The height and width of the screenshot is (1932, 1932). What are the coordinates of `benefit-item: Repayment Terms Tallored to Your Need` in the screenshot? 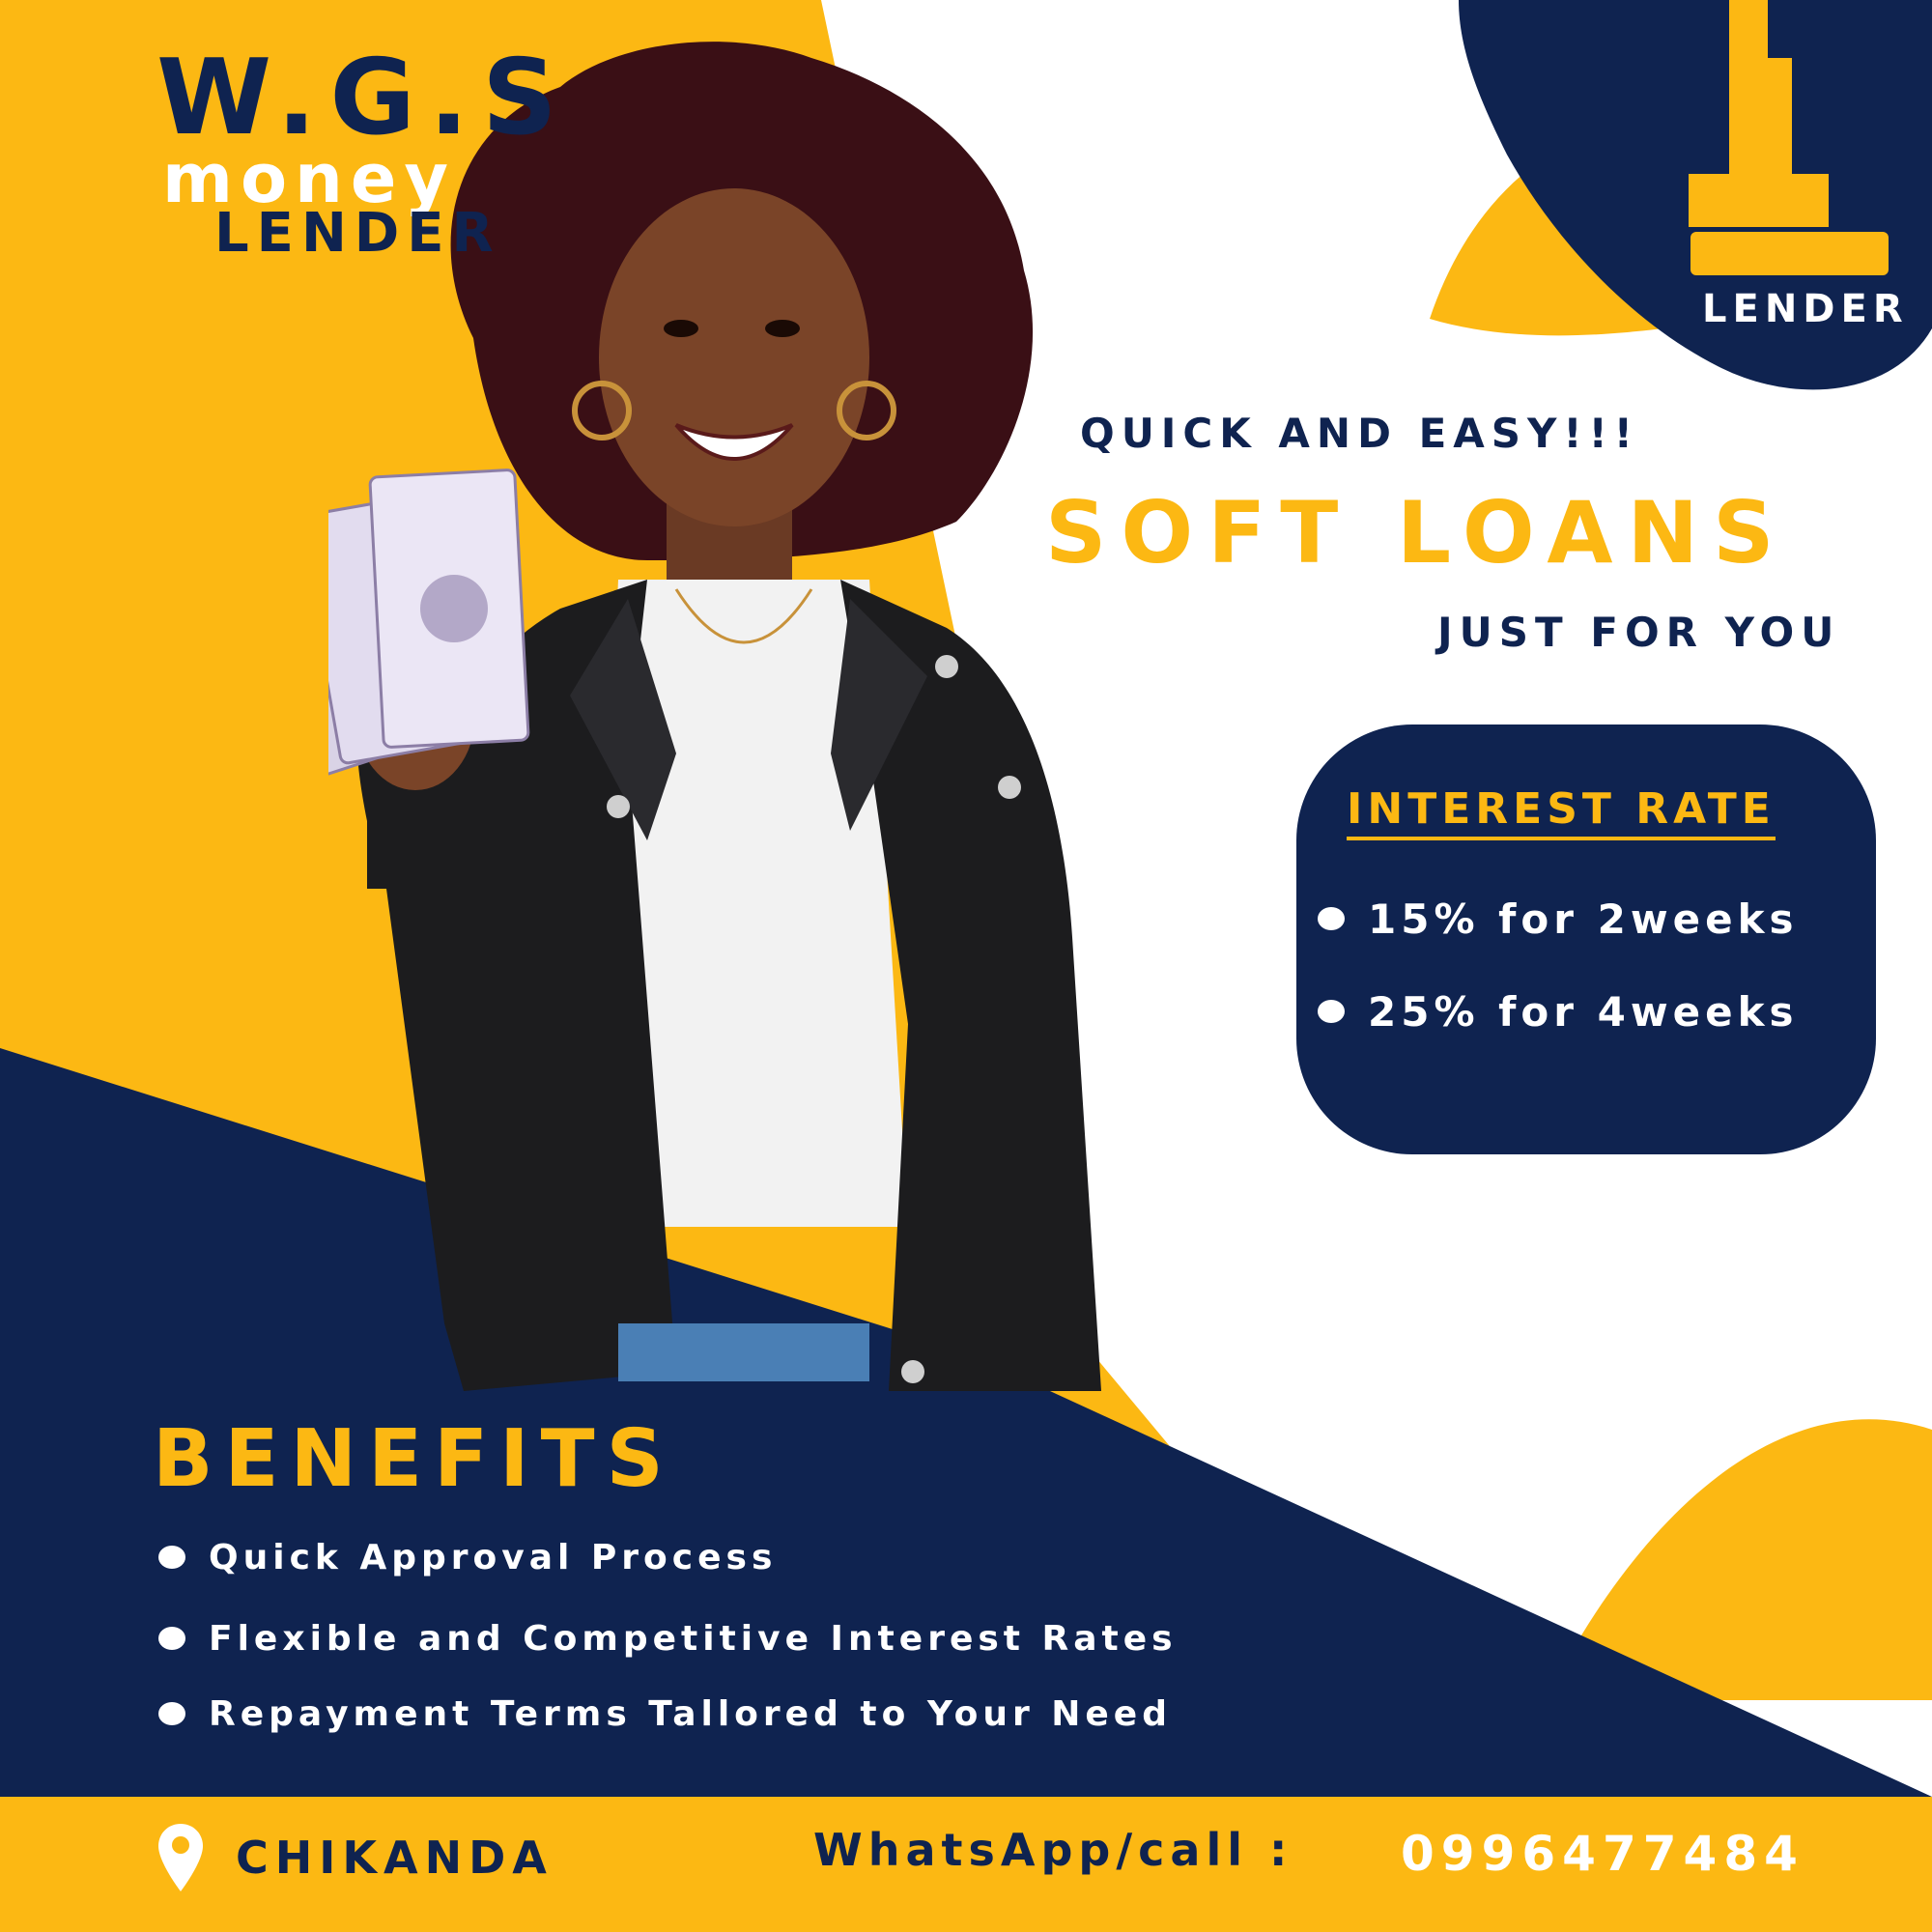 It's located at (668, 1713).